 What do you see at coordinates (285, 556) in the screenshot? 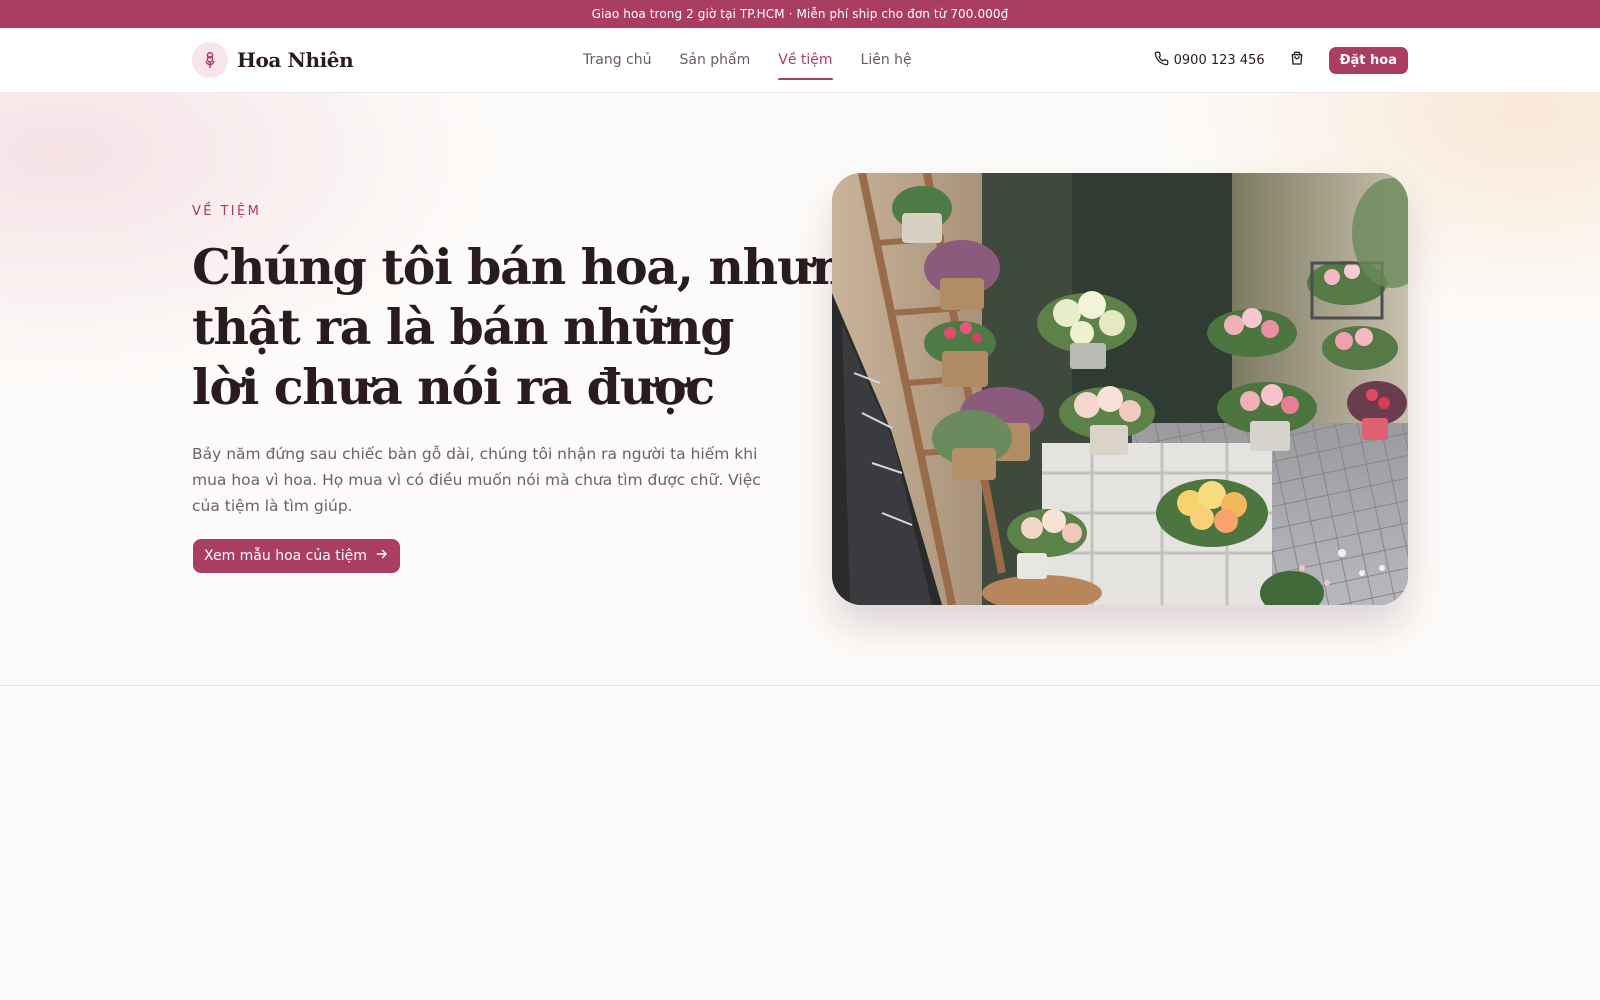
I see `cta-label: Xem mẫu hoa của tiệm` at bounding box center [285, 556].